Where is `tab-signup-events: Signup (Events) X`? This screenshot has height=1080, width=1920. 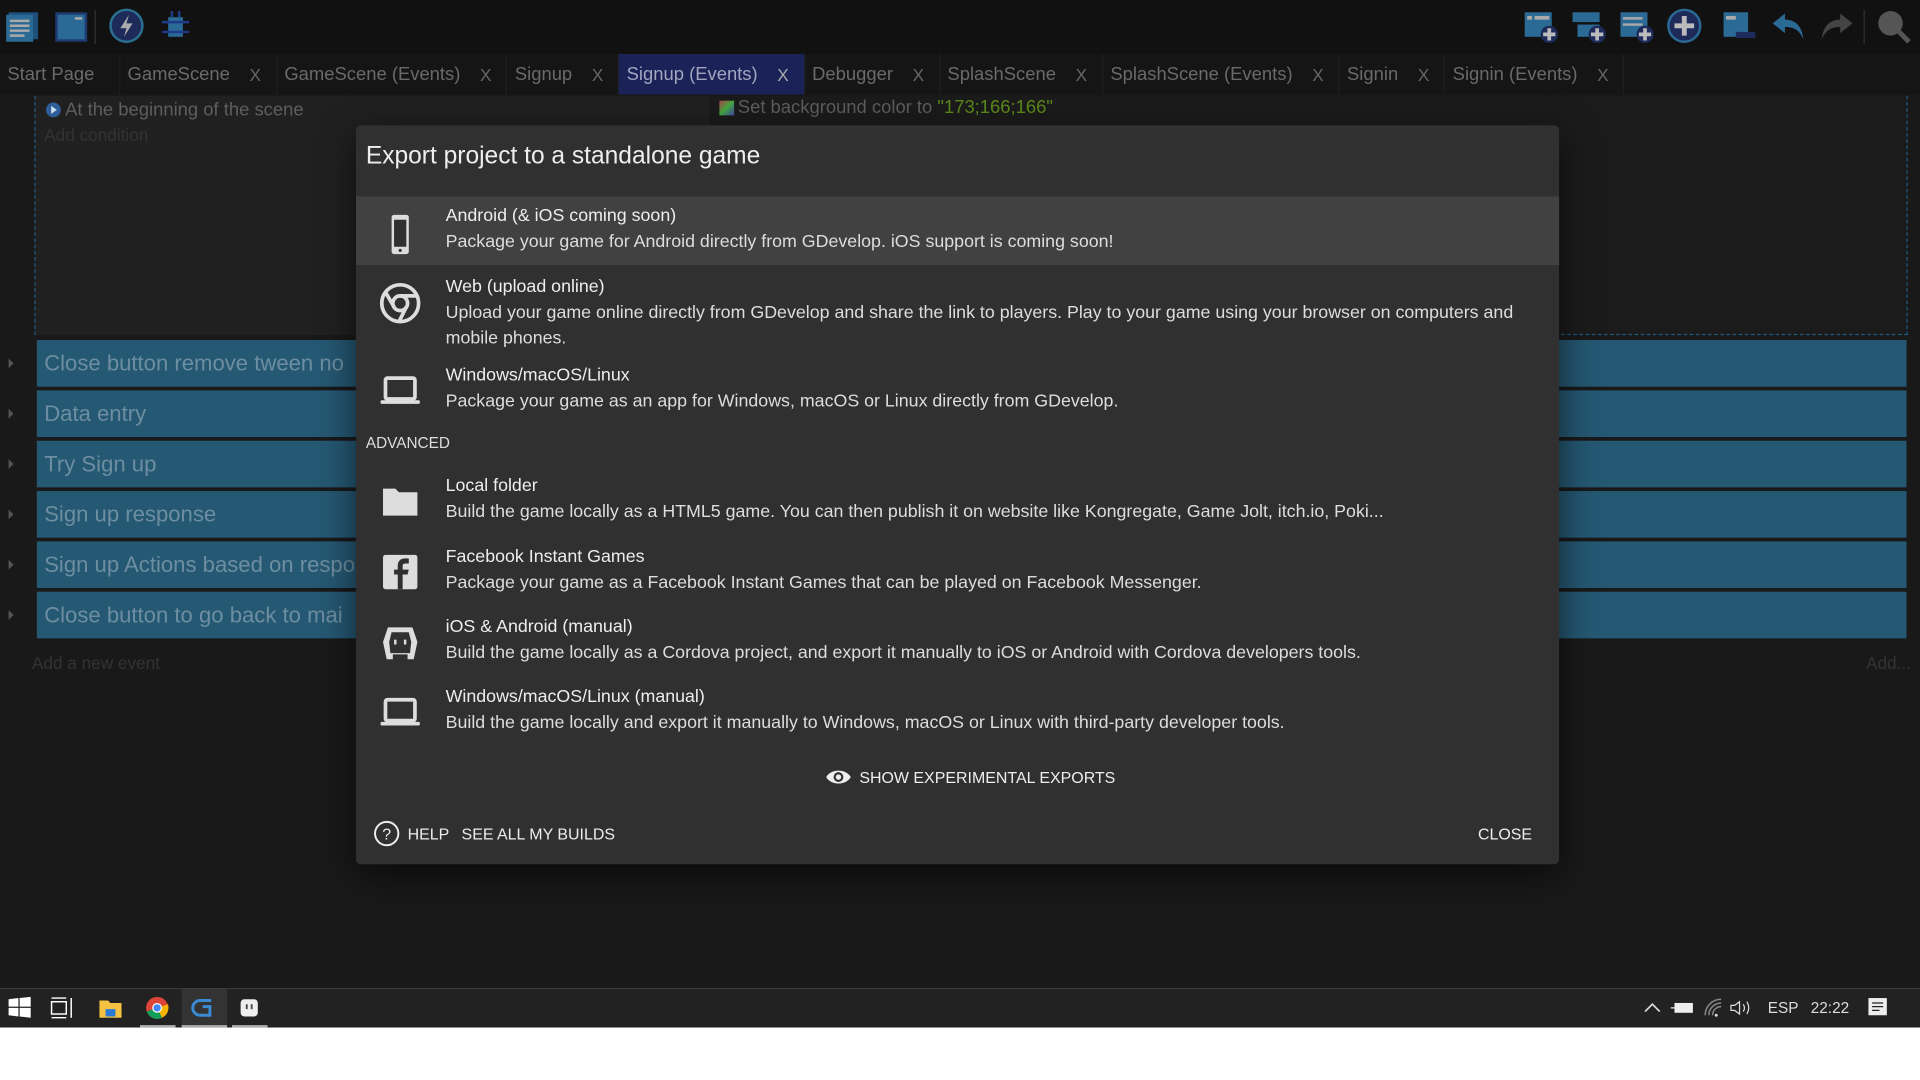 tab-signup-events: Signup (Events) X is located at coordinates (712, 74).